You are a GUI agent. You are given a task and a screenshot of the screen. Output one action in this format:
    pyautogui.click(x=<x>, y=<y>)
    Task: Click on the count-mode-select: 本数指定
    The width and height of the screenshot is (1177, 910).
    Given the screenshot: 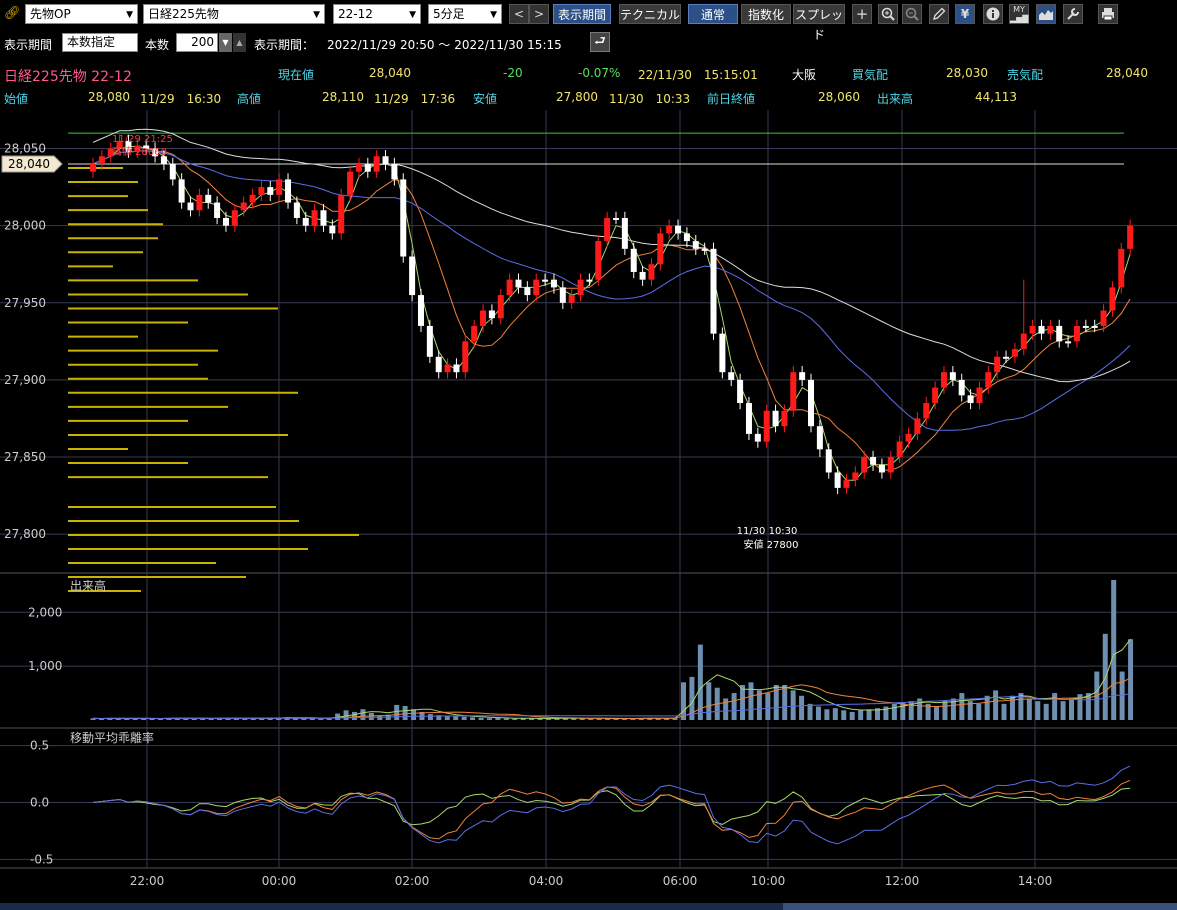 What is the action you would take?
    pyautogui.click(x=100, y=42)
    